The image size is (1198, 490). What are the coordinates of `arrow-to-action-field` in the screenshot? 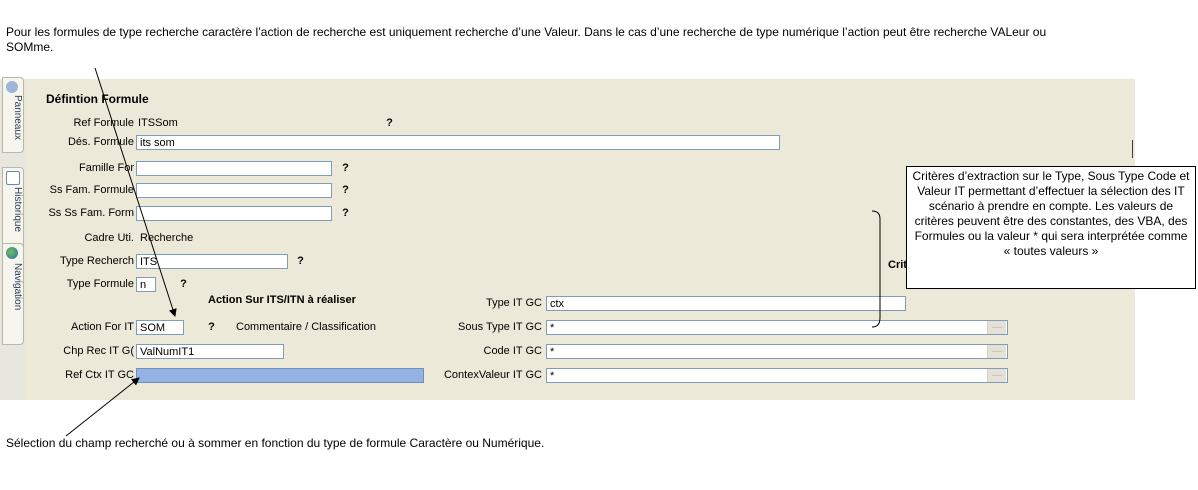 It's located at (135, 192).